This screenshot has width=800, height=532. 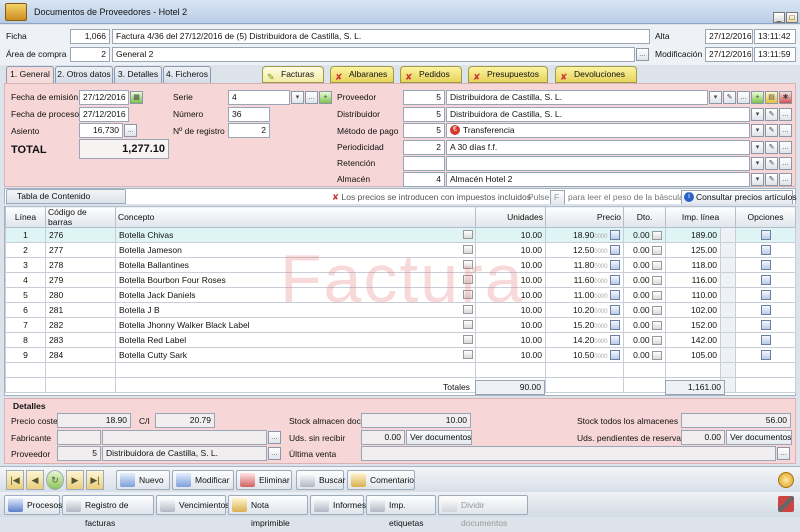 What do you see at coordinates (381, 480) in the screenshot?
I see `comentario-button: Comentario` at bounding box center [381, 480].